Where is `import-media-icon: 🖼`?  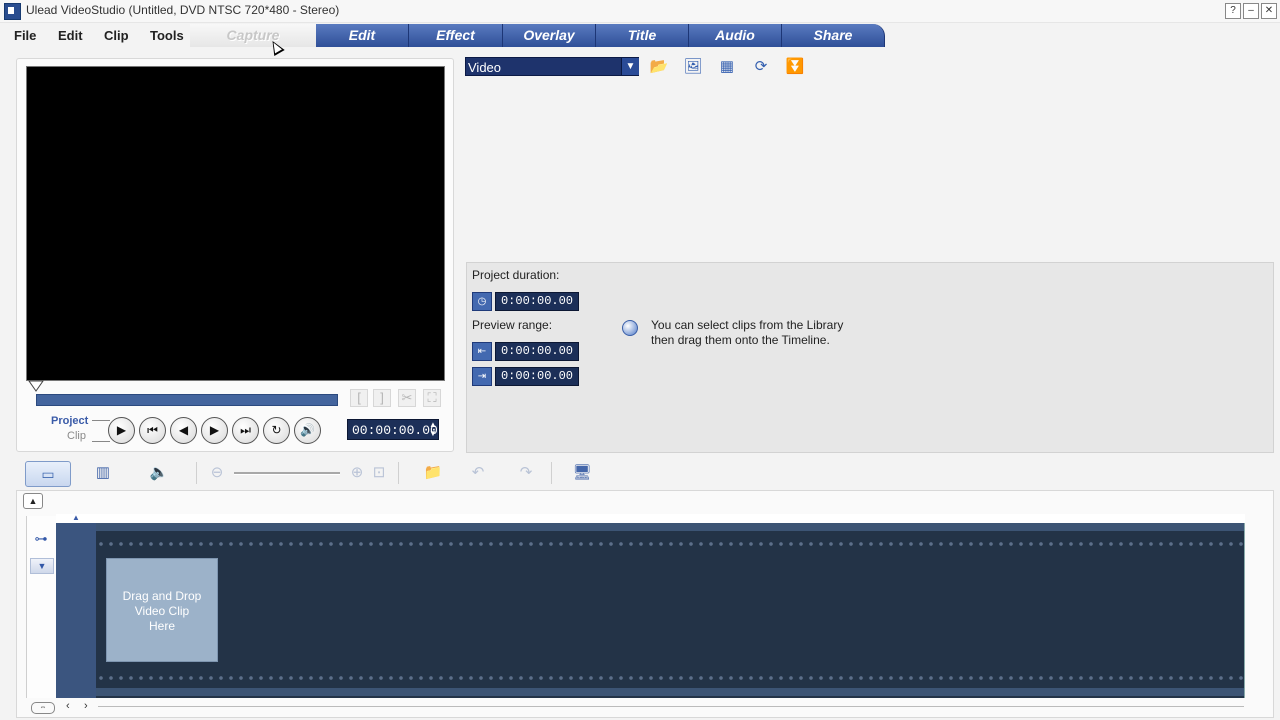
import-media-icon: 🖼 is located at coordinates (693, 67).